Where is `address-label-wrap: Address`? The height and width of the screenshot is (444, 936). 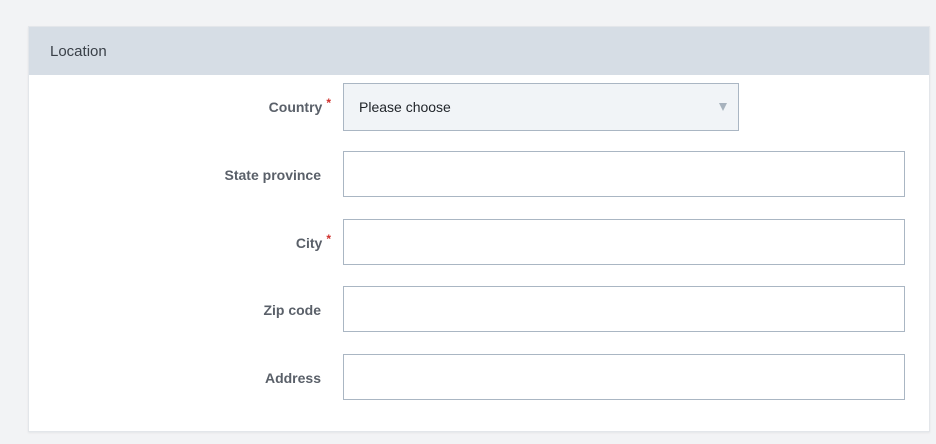 address-label-wrap: Address is located at coordinates (293, 378).